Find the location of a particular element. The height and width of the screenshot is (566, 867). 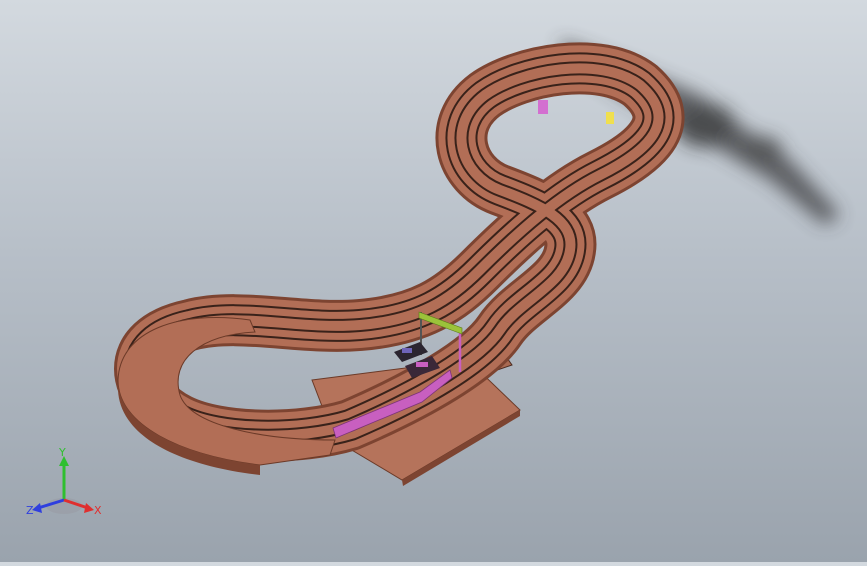

z-axis-label: Z is located at coordinates (30, 510).